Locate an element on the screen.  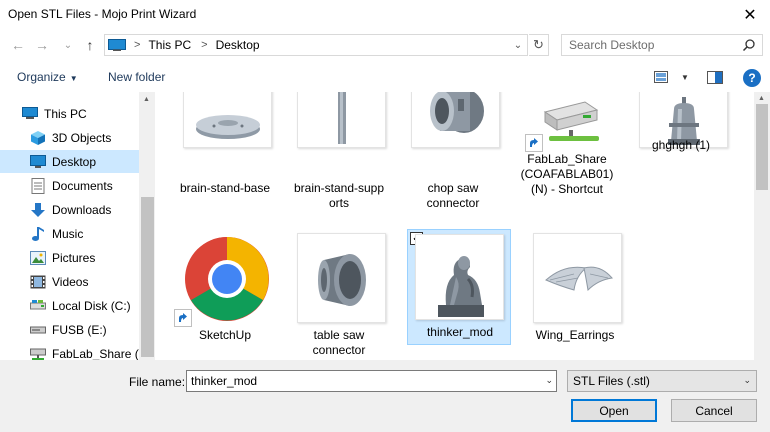
file-list-scroll-thumb is located at coordinates (762, 147).